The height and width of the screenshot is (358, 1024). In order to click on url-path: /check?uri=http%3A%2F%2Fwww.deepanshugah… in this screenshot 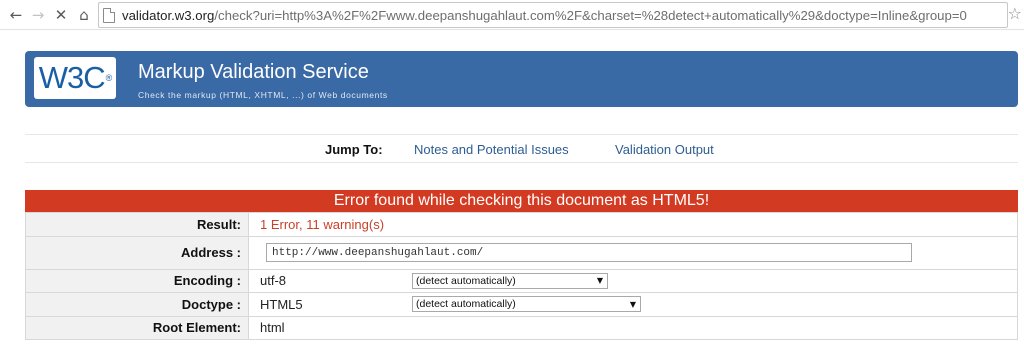, I will do `click(590, 15)`.